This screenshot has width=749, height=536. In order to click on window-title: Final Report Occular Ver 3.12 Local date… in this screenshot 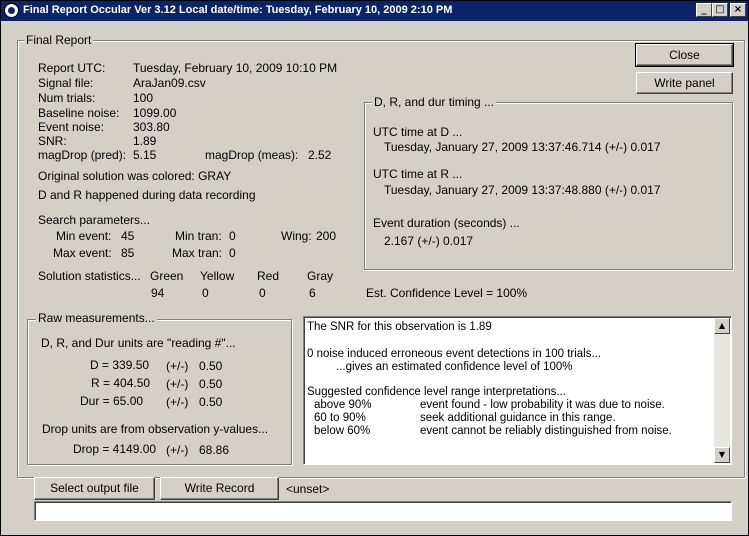, I will do `click(238, 10)`.